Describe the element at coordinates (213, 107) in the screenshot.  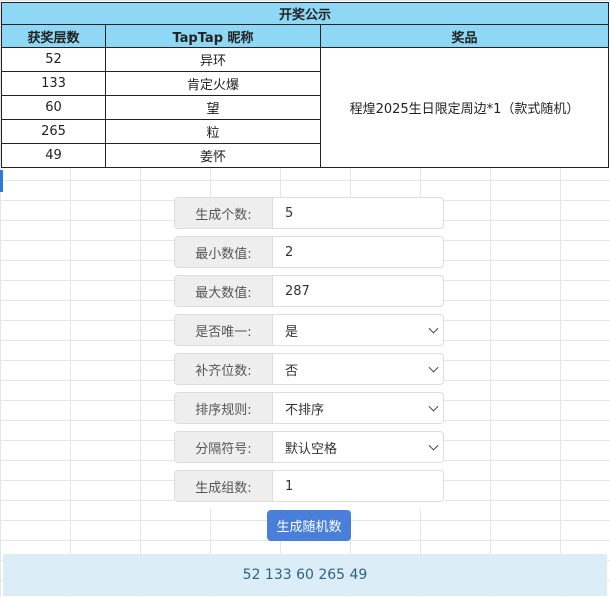
I see `nickname-cell: 望` at that location.